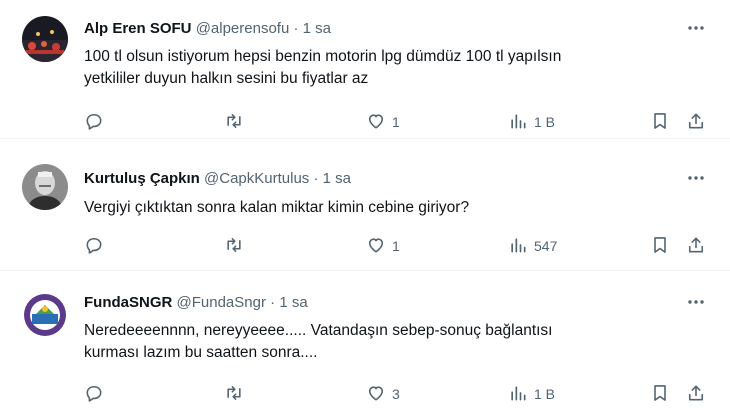 The width and height of the screenshot is (730, 420). I want to click on like-button: 3, so click(383, 394).